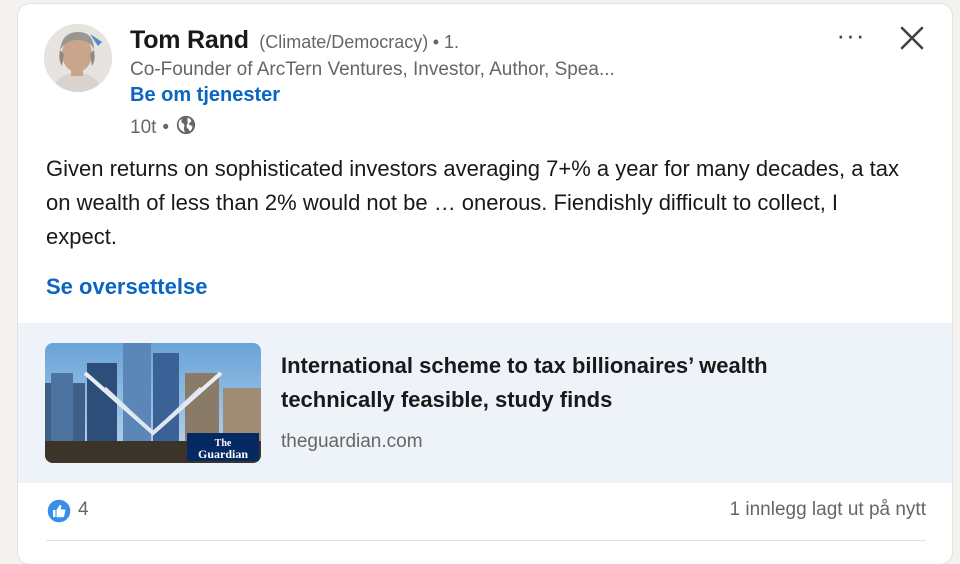 The width and height of the screenshot is (960, 564). Describe the element at coordinates (486, 512) in the screenshot. I see `social-counts-bar: 4 1 innlegg lagt ut på nytt` at that location.